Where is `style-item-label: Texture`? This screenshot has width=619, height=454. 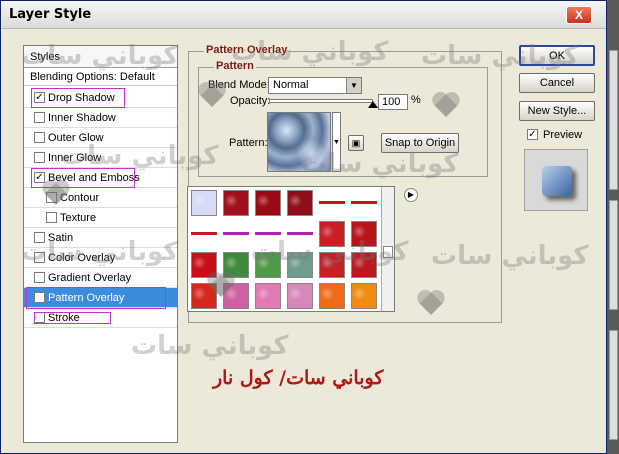 style-item-label: Texture is located at coordinates (78, 218).